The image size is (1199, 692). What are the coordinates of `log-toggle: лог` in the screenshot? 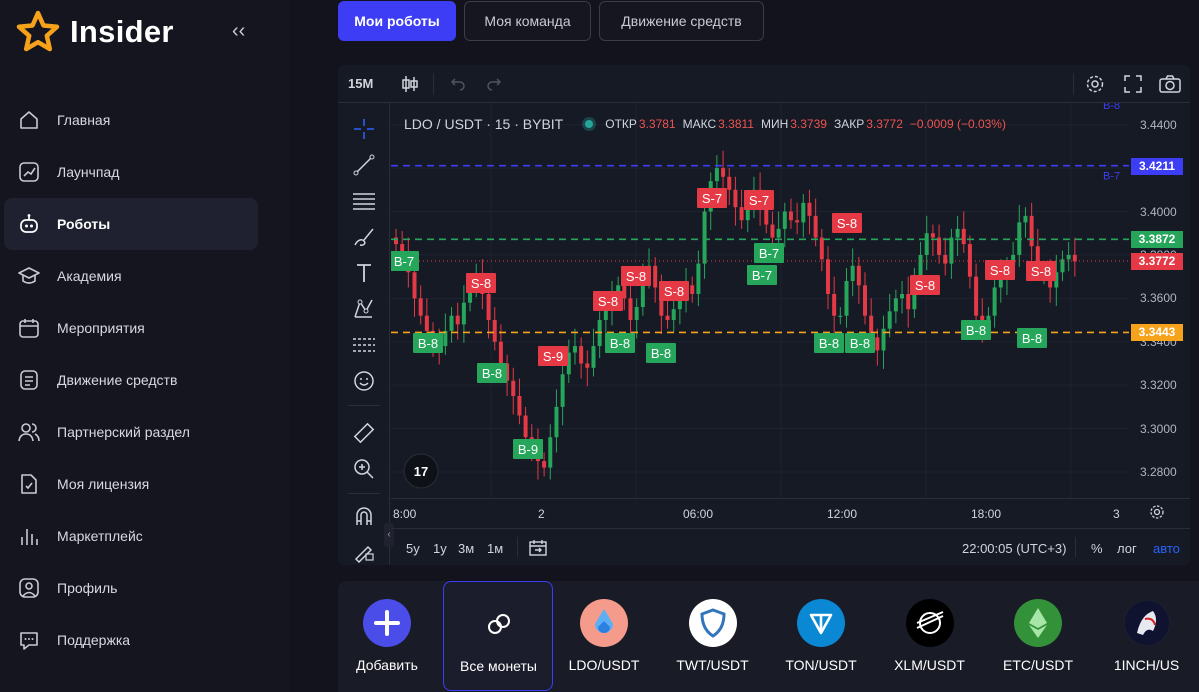 It's located at (1127, 548).